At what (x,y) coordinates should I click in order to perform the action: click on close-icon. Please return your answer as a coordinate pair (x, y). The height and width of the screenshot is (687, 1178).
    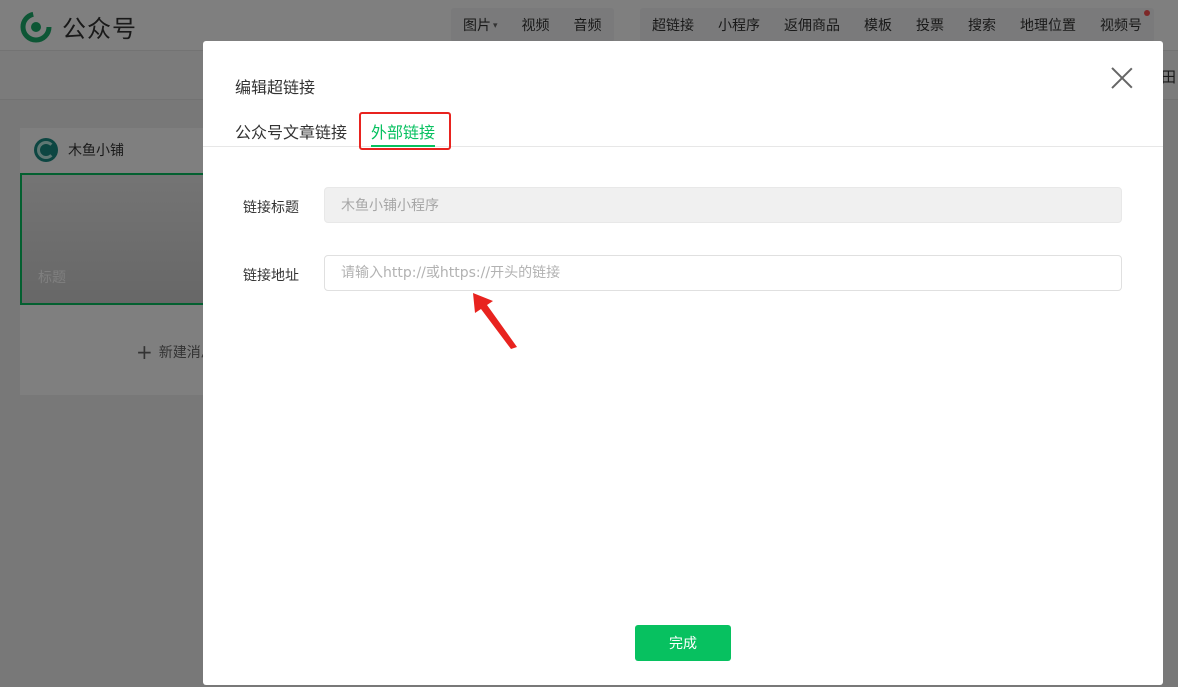
    Looking at the image, I should click on (1122, 78).